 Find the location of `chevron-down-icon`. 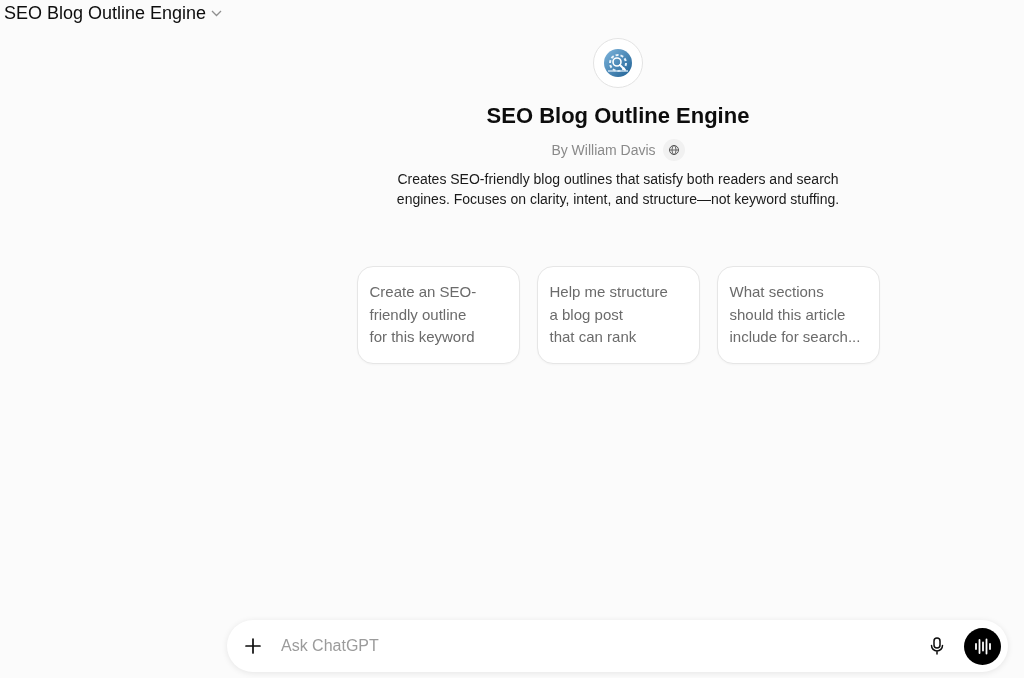

chevron-down-icon is located at coordinates (217, 13).